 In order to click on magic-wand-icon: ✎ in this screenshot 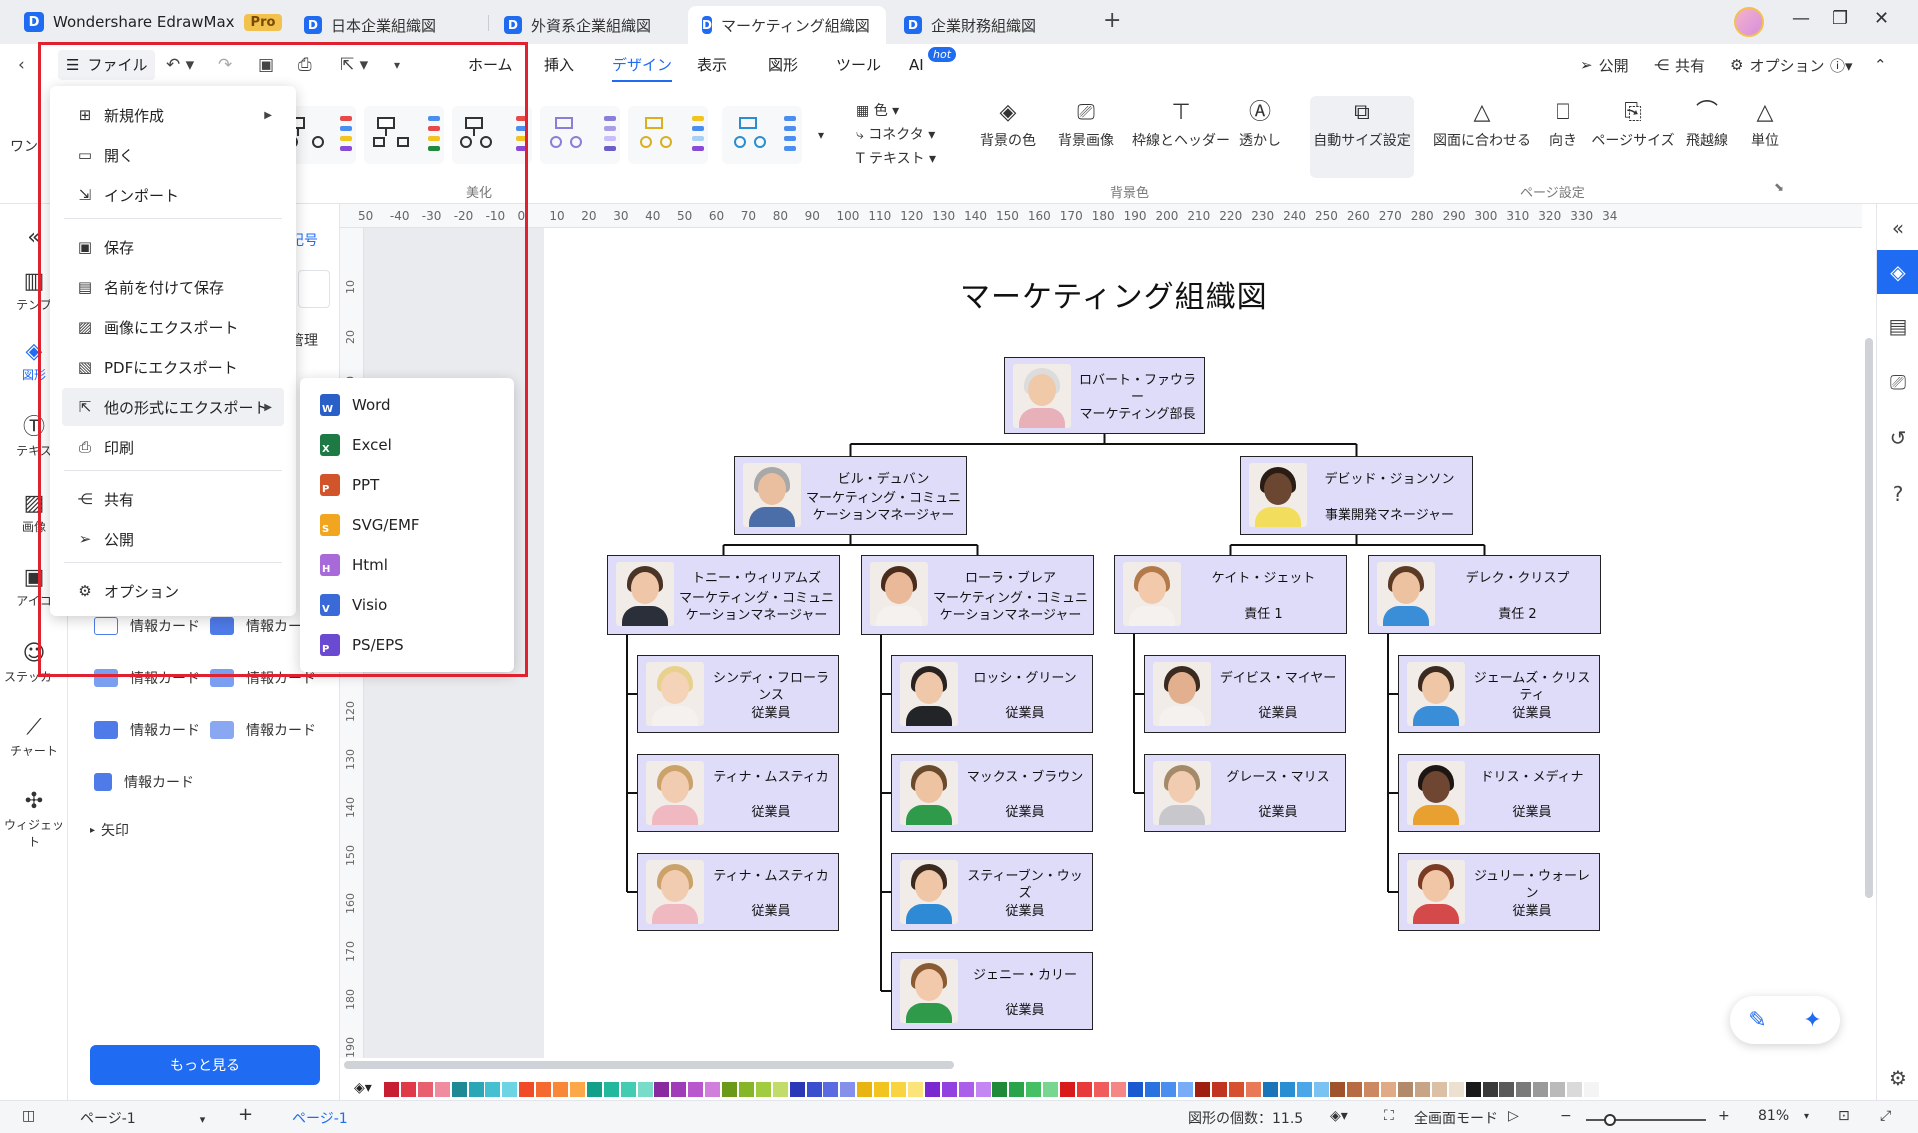, I will do `click(1757, 1020)`.